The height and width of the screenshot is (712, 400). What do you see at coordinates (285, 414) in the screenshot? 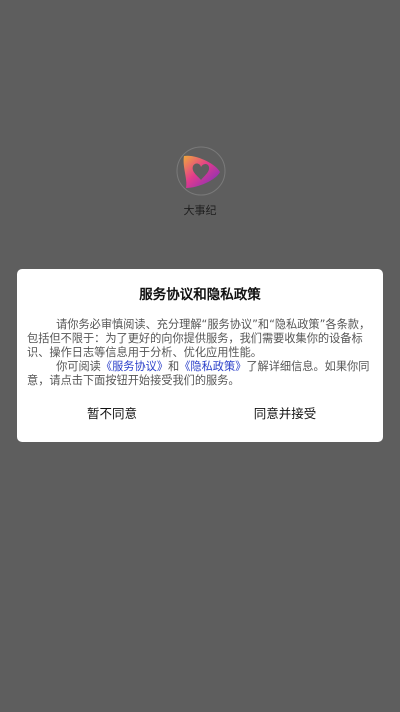
I see `accept-button: 同意并接受` at bounding box center [285, 414].